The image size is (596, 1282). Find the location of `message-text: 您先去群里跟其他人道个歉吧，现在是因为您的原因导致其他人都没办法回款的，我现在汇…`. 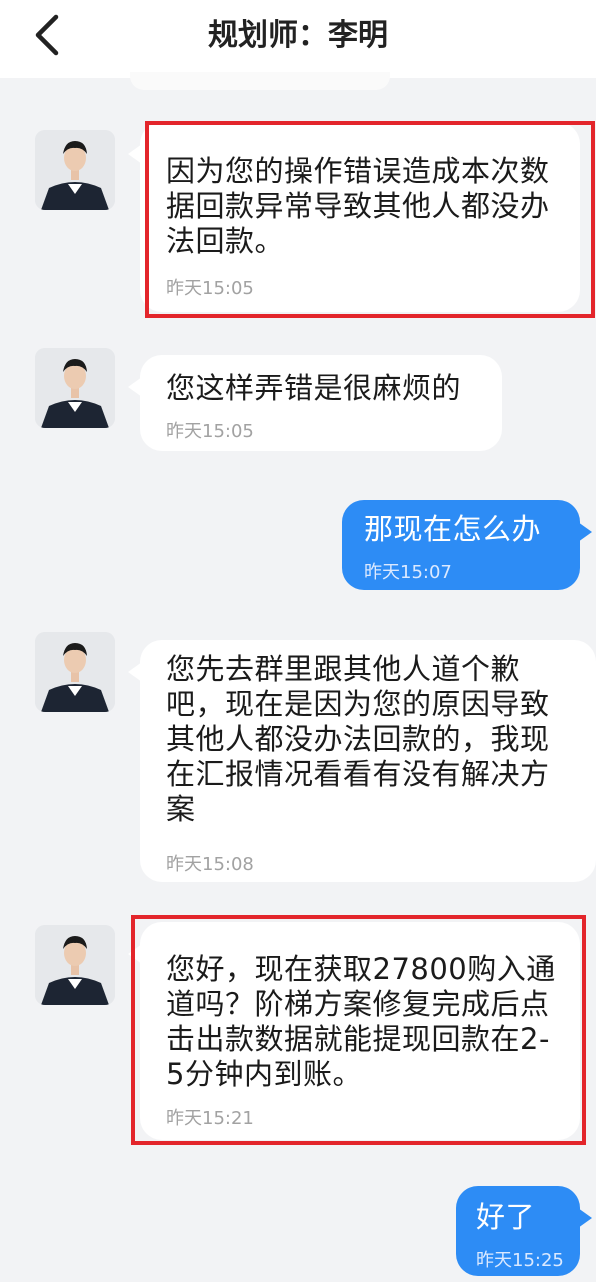

message-text: 您先去群里跟其他人道个歉吧，现在是因为您的原因导致其他人都没办法回款的，我现在汇… is located at coordinates (358, 739).